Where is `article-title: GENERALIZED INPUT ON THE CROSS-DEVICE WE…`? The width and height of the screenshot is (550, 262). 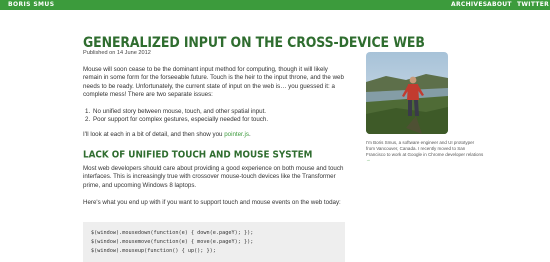
article-title: GENERALIZED INPUT ON THE CROSS-DEVICE WE… is located at coordinates (254, 42).